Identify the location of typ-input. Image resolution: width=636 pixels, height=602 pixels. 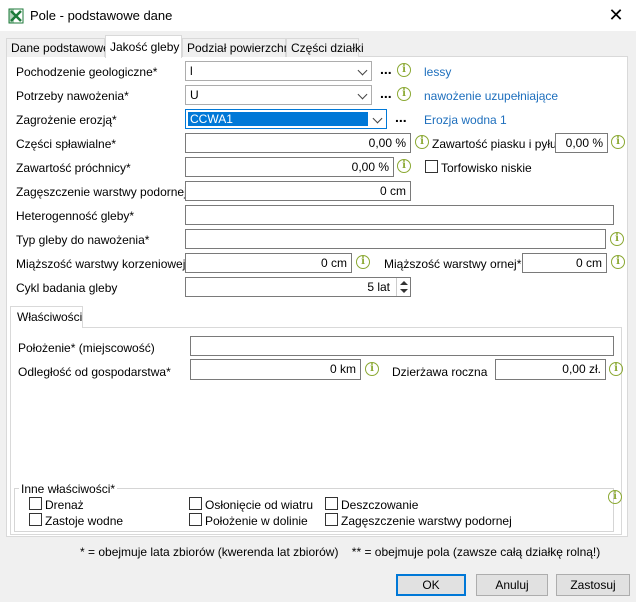
(395, 239).